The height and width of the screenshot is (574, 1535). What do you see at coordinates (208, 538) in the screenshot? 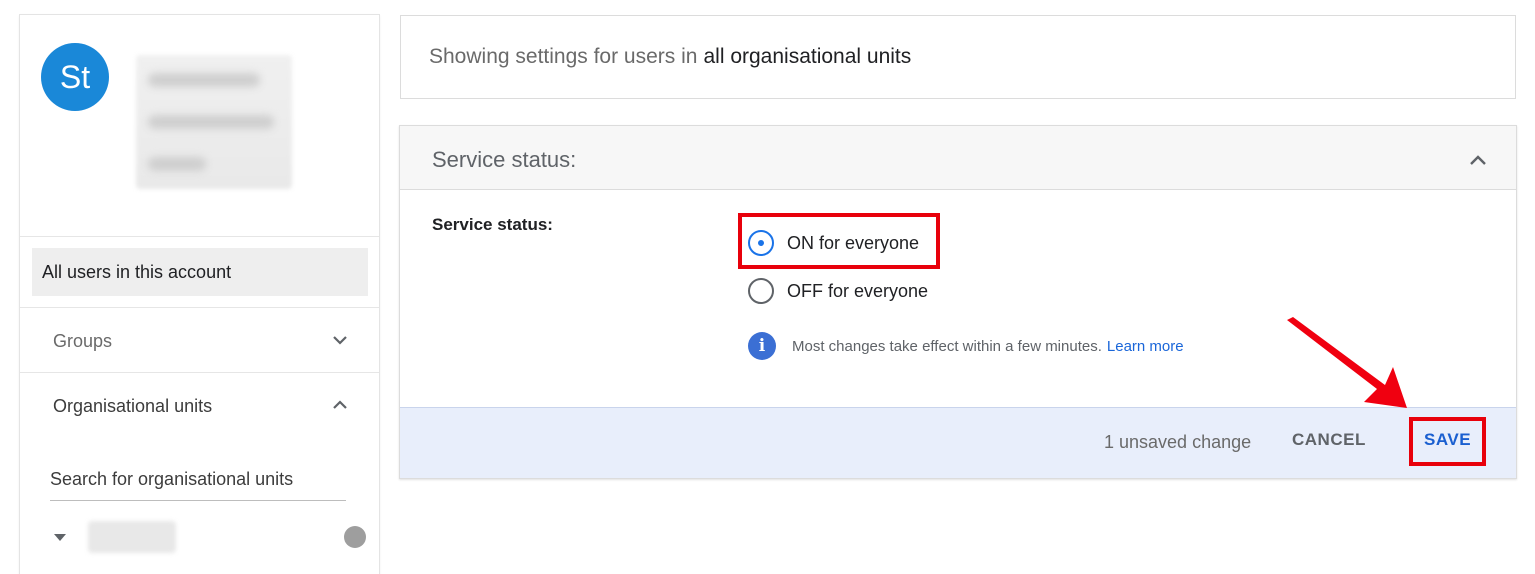
I see `org-unit-tree-row` at bounding box center [208, 538].